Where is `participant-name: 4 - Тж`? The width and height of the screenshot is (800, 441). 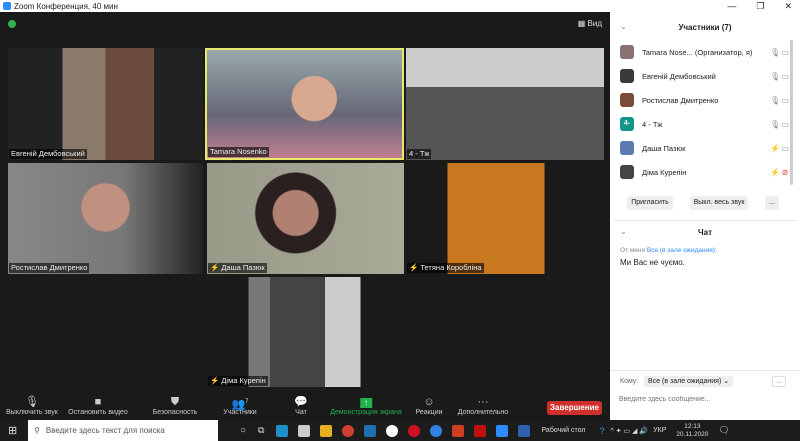 participant-name: 4 - Тж is located at coordinates (652, 124).